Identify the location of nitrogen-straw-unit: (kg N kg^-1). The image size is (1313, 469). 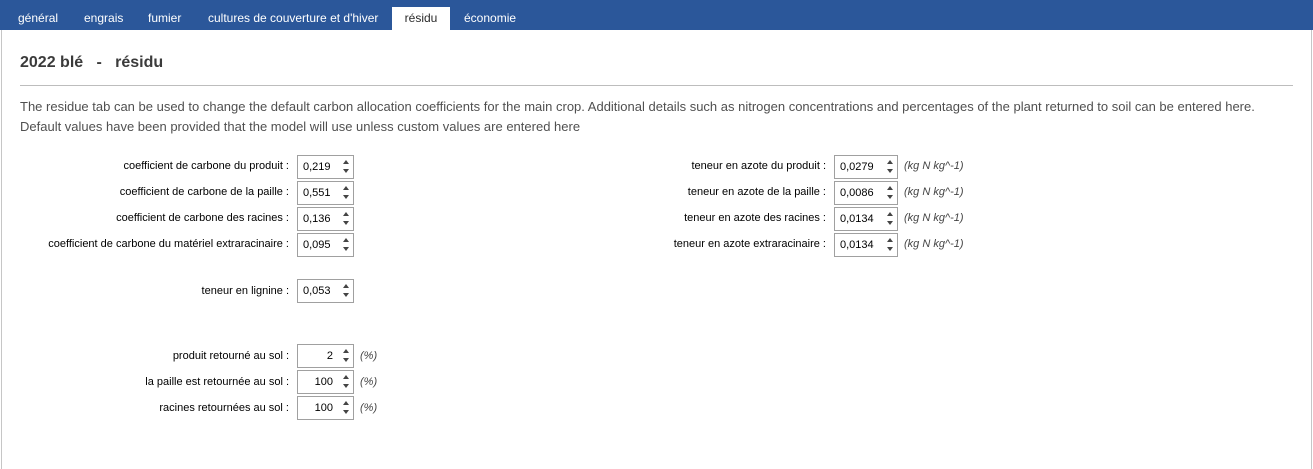
(934, 192).